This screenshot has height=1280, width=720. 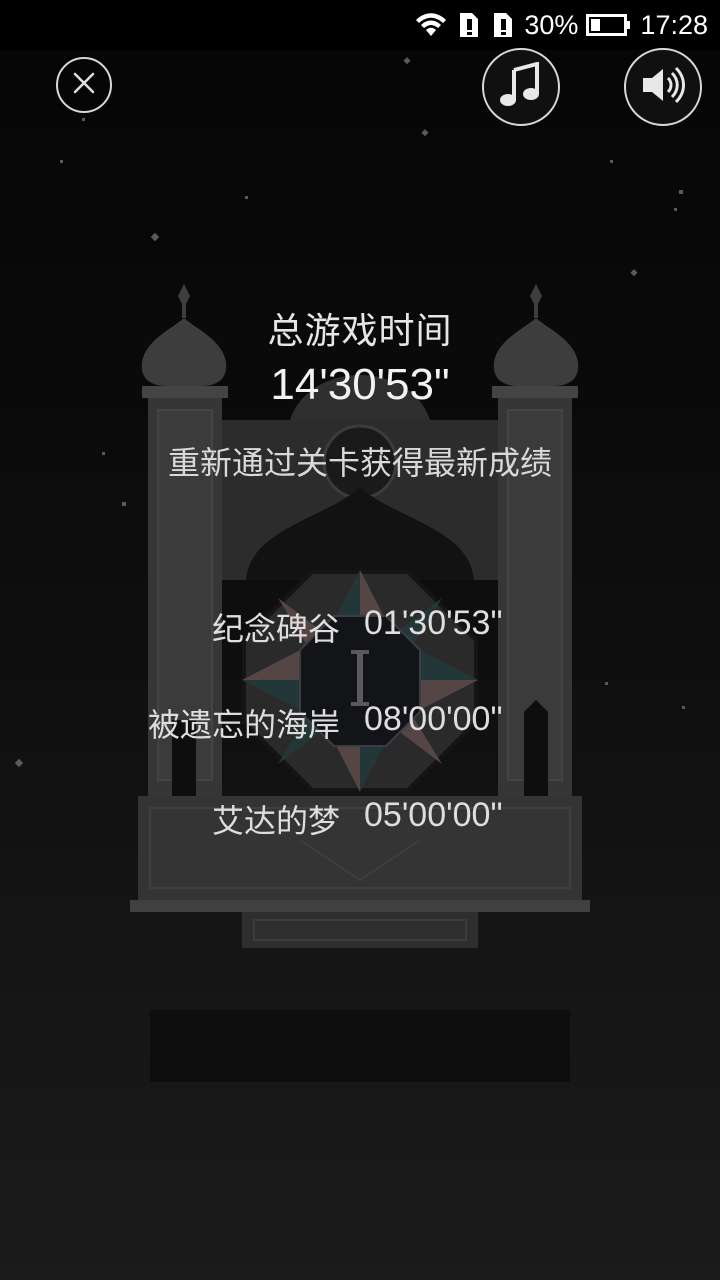 What do you see at coordinates (674, 24) in the screenshot?
I see `clock-time: 17:28` at bounding box center [674, 24].